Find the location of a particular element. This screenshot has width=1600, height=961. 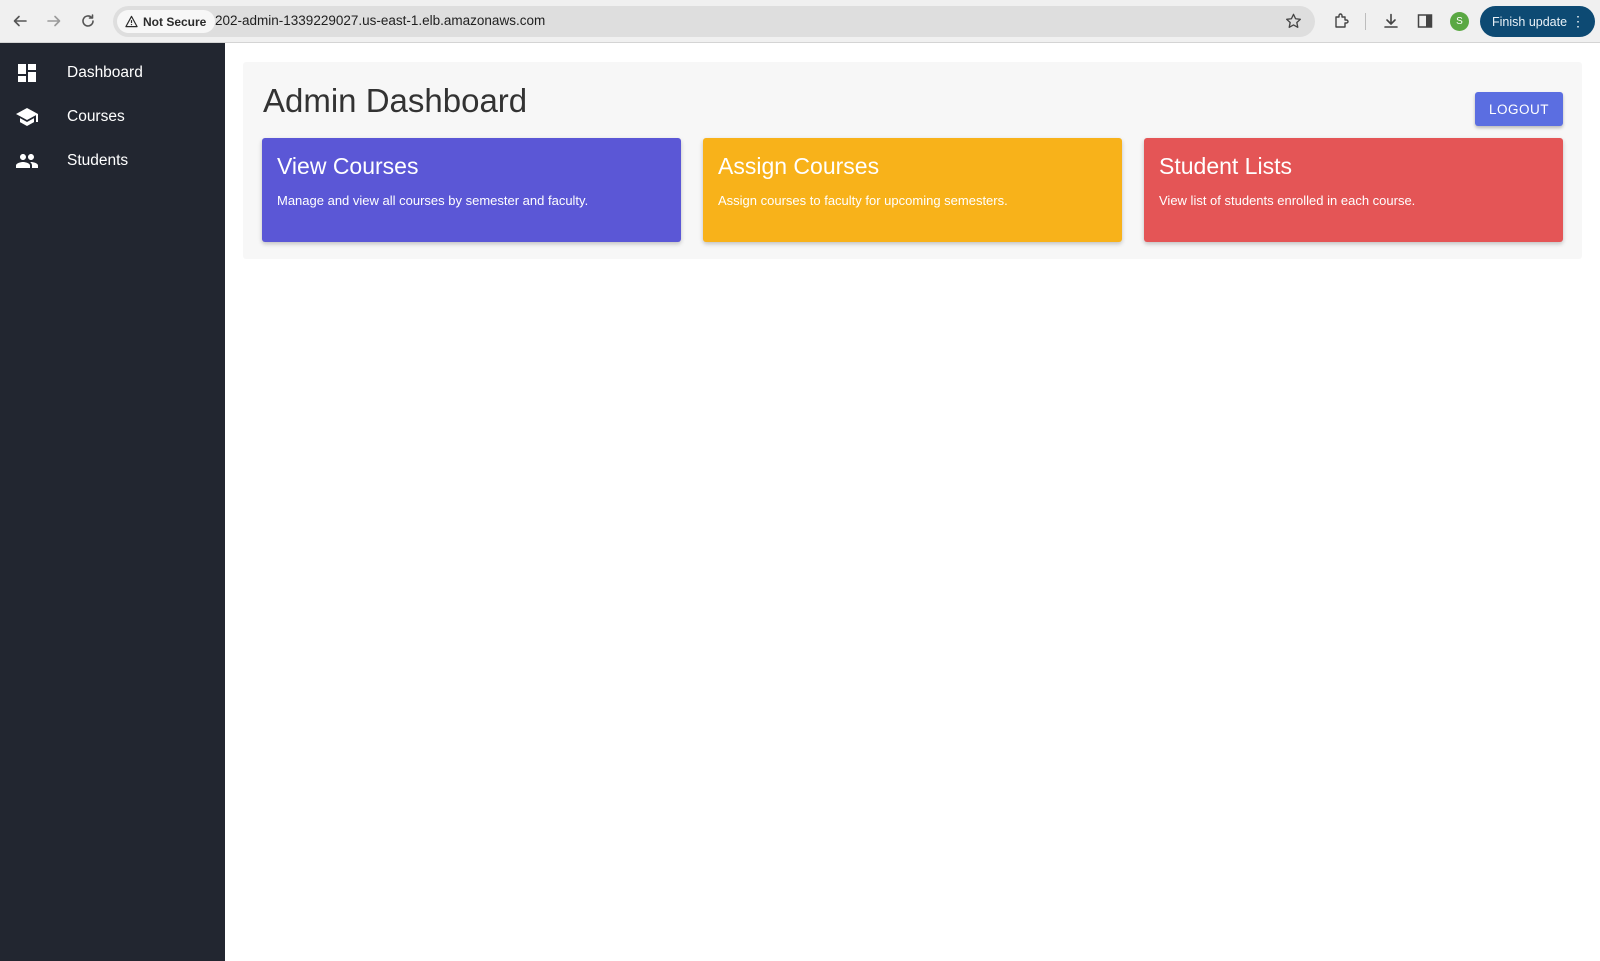

reload-icon is located at coordinates (88, 20).